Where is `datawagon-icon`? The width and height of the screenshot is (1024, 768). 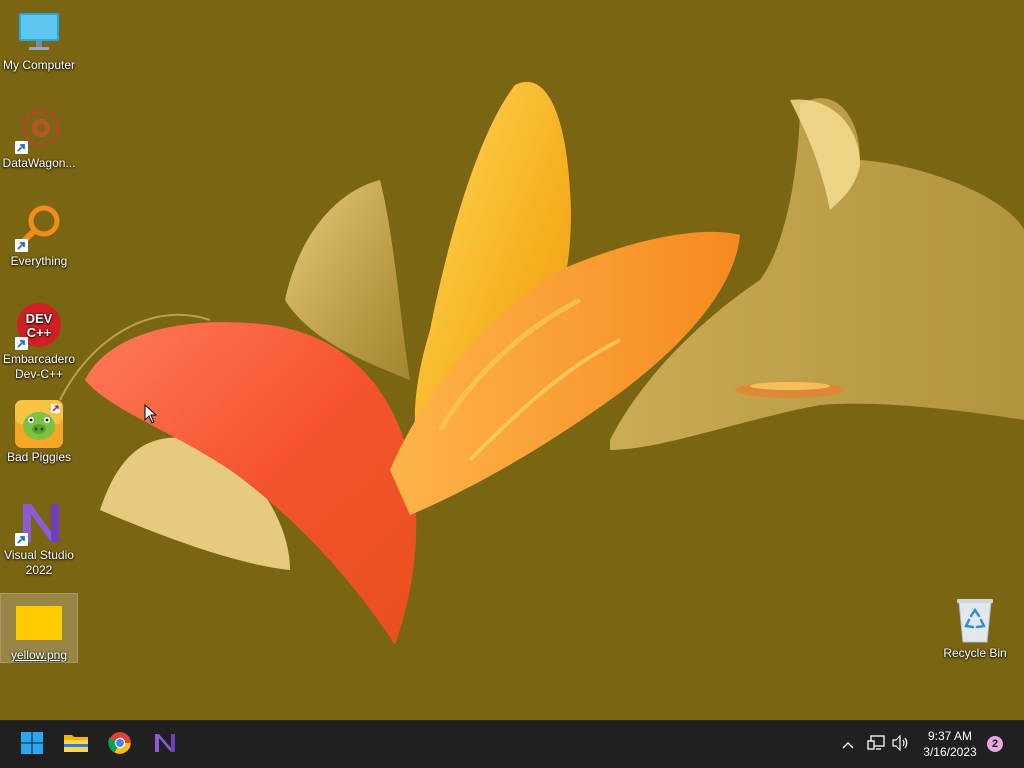
datawagon-icon is located at coordinates (39, 130).